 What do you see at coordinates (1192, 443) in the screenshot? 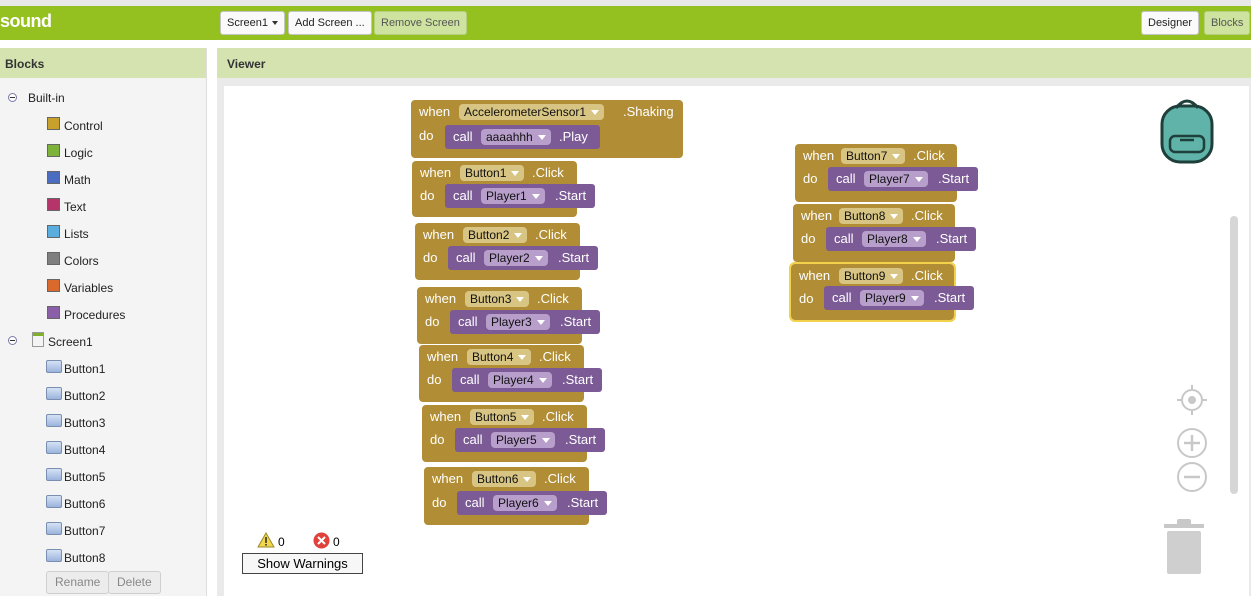
I see `zoom-in-icon` at bounding box center [1192, 443].